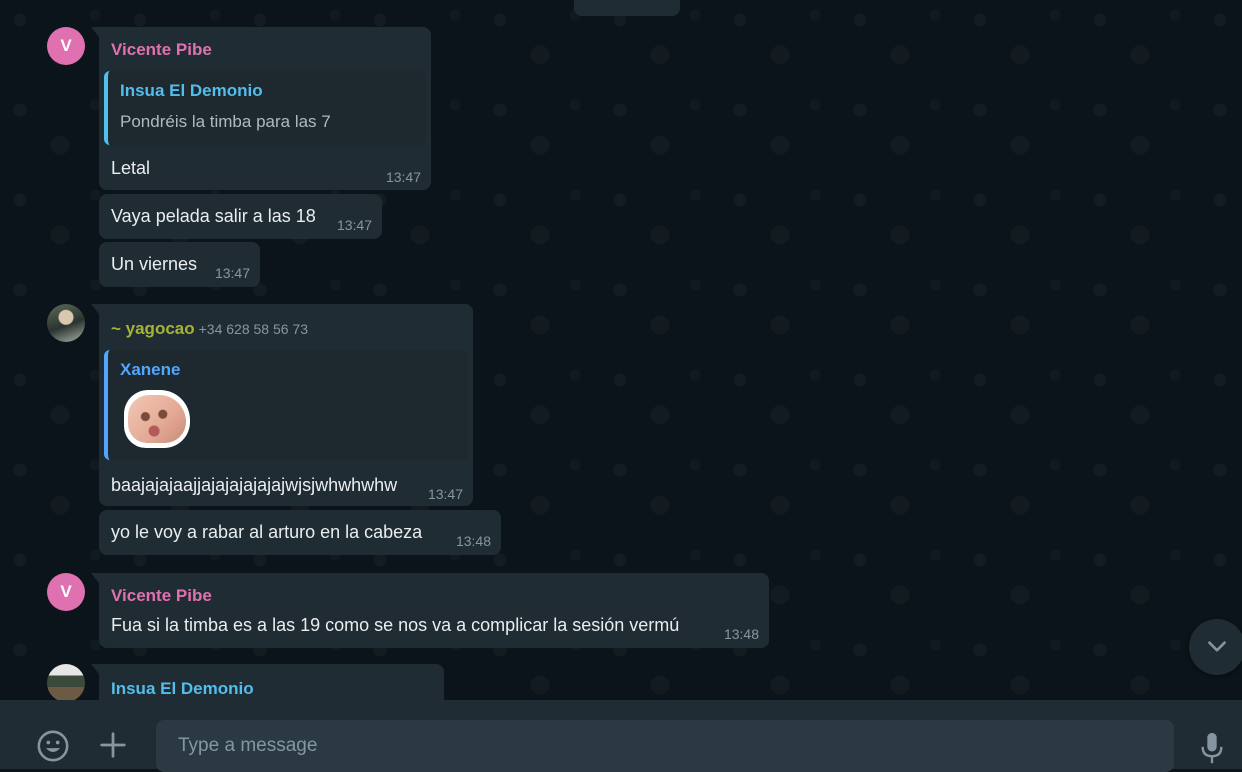  I want to click on chevron-down-icon, so click(1217, 646).